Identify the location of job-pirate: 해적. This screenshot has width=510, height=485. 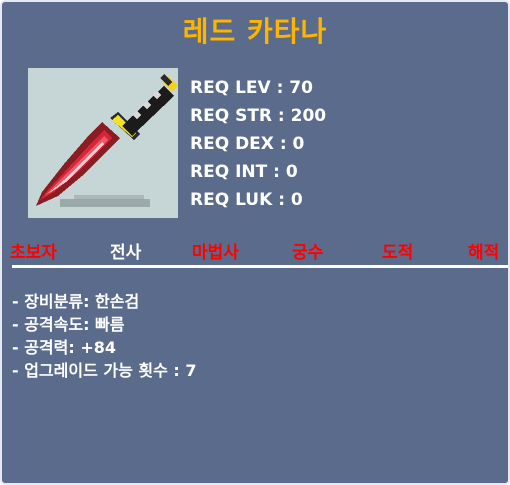
(484, 253).